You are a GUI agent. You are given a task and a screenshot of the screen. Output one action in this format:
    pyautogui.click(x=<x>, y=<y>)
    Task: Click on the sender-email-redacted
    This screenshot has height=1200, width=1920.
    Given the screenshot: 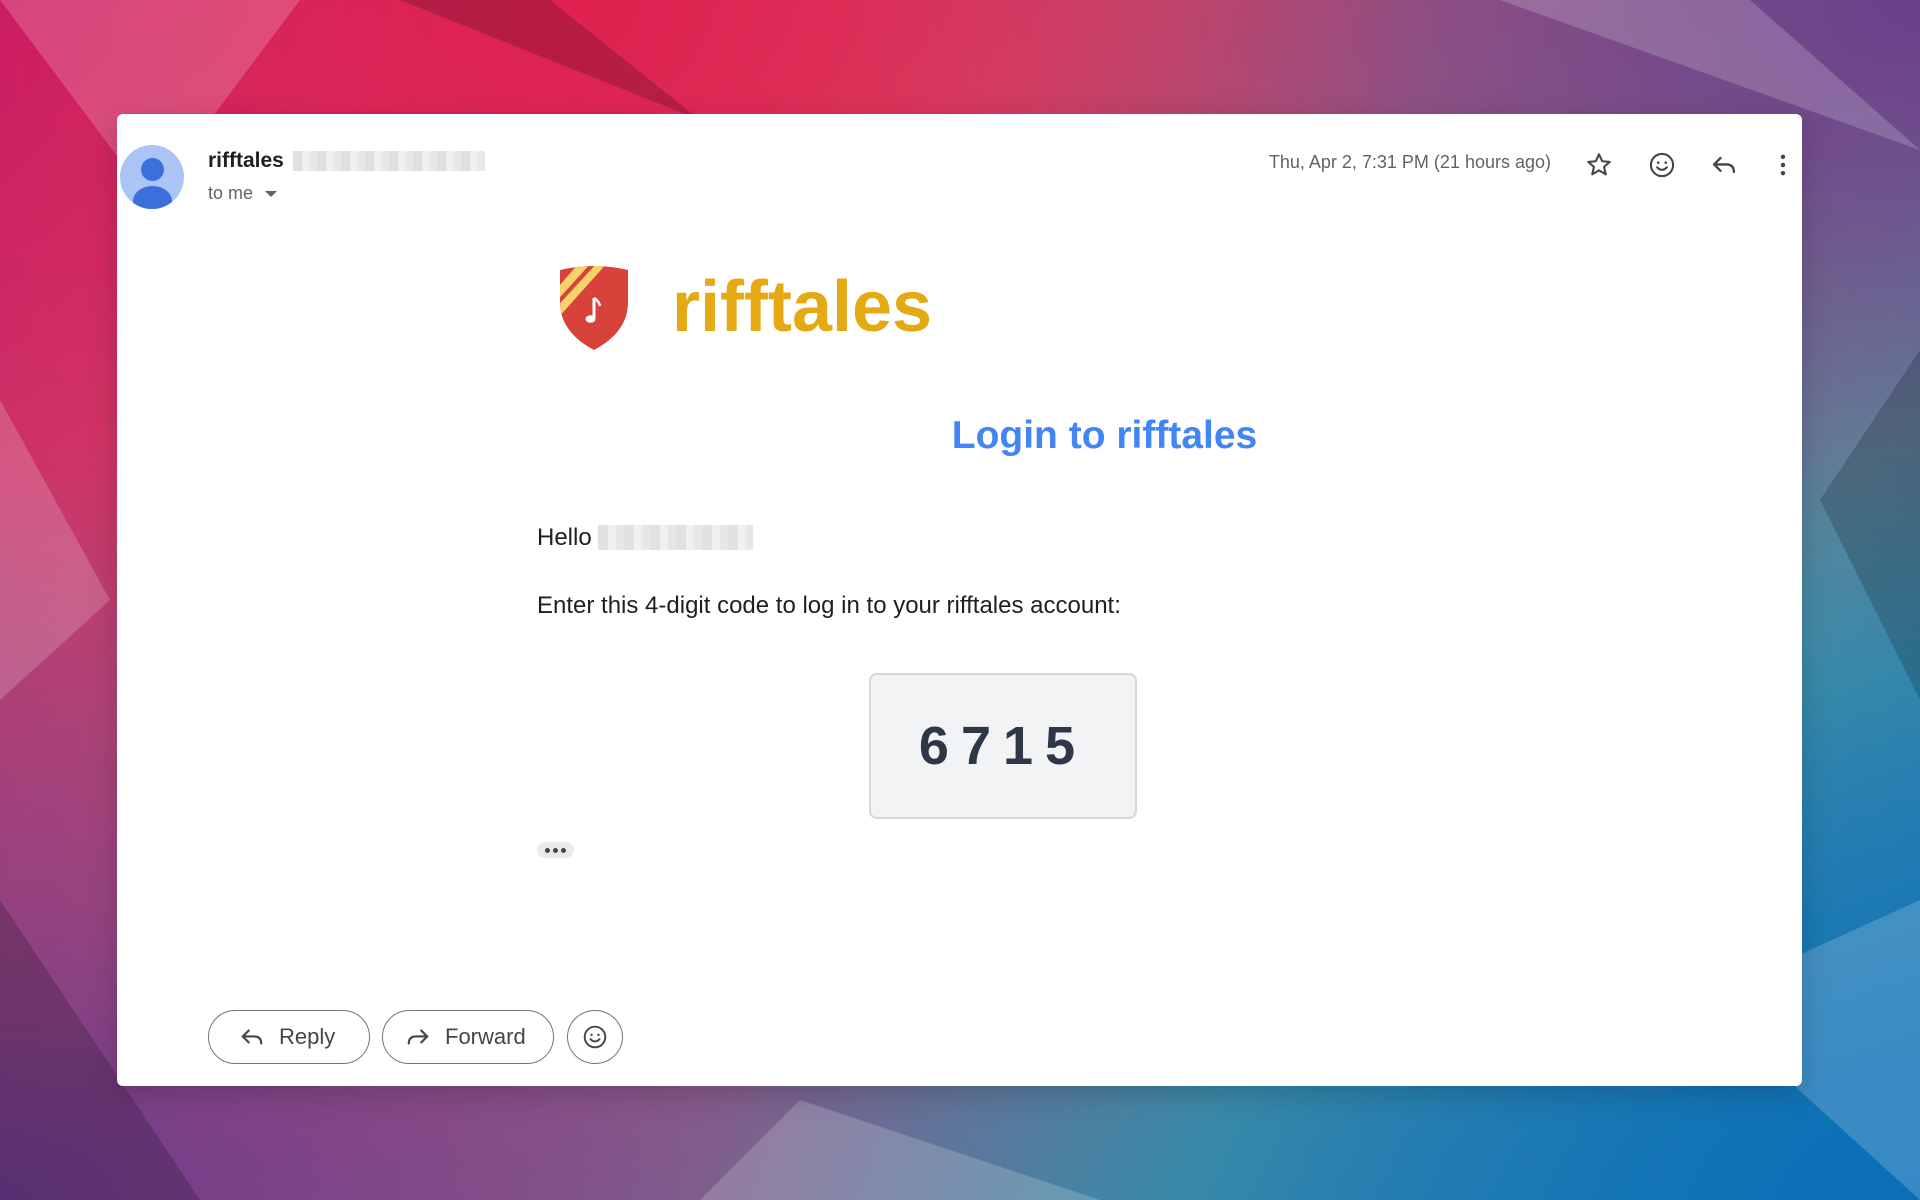 What is the action you would take?
    pyautogui.click(x=389, y=161)
    